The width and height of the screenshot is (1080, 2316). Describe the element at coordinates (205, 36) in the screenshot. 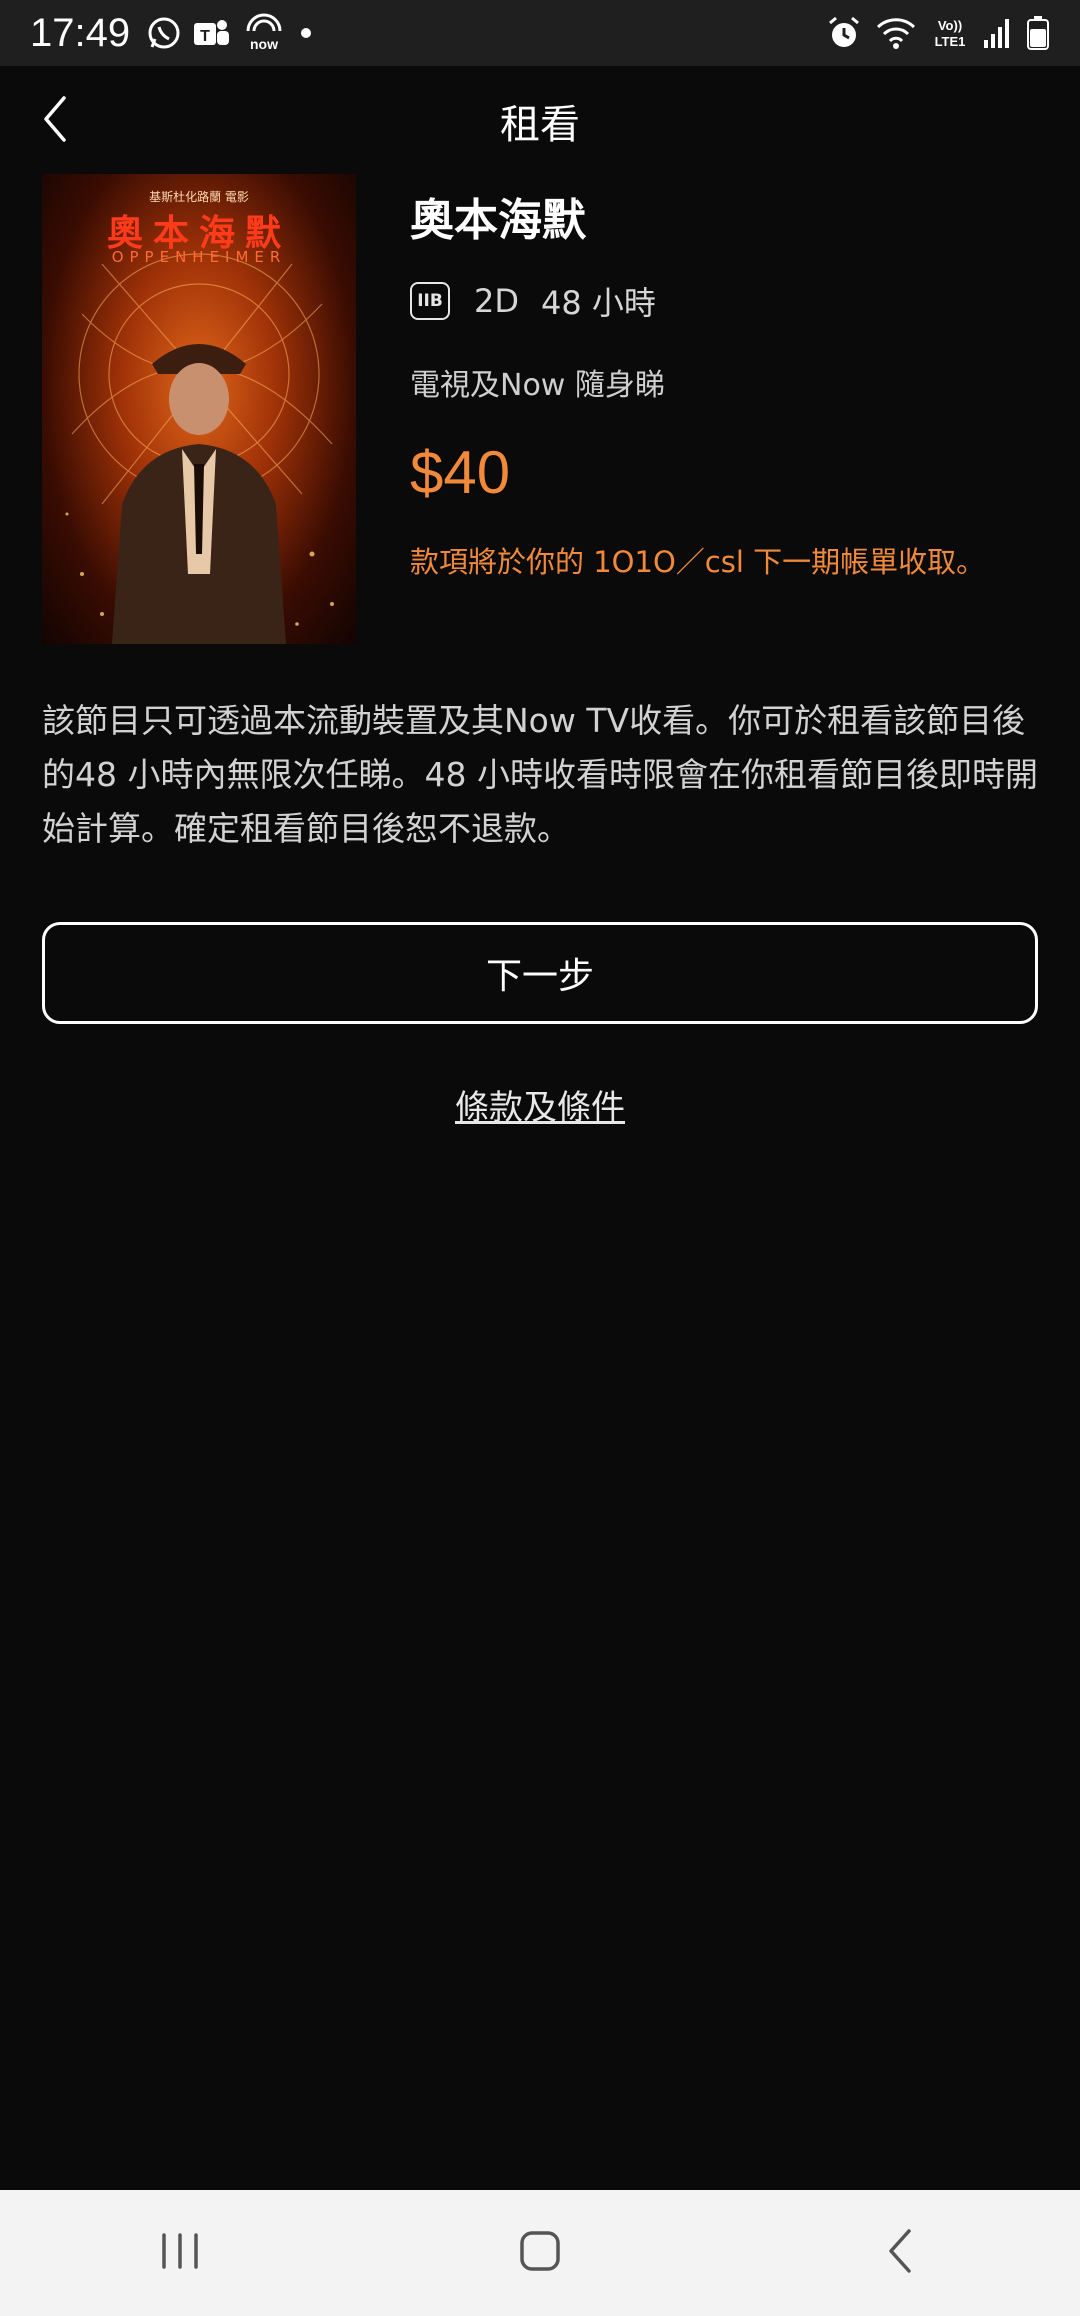

I see `svg-text: T` at that location.